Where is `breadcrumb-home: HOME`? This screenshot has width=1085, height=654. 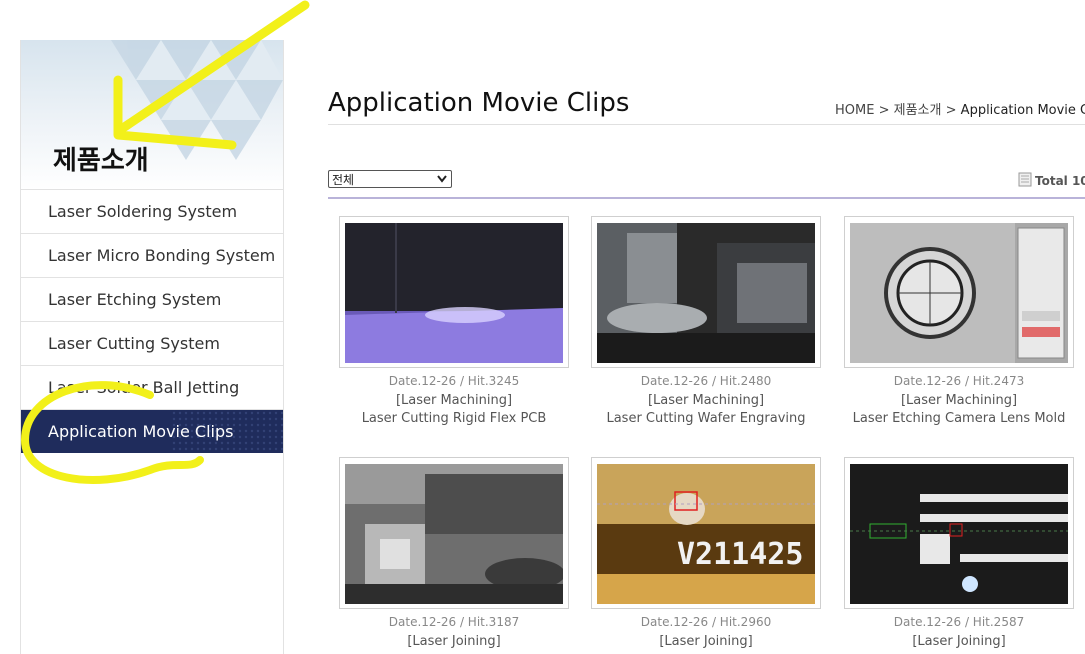
breadcrumb-home: HOME is located at coordinates (854, 110).